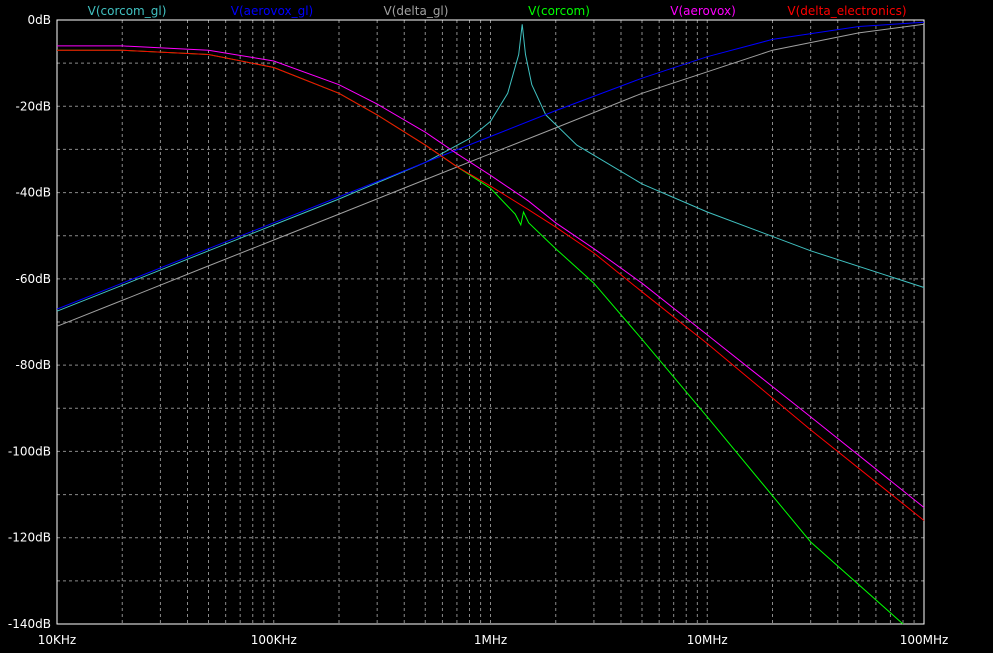 This screenshot has width=993, height=653. I want to click on y-tick-label: -40dB, so click(33, 193).